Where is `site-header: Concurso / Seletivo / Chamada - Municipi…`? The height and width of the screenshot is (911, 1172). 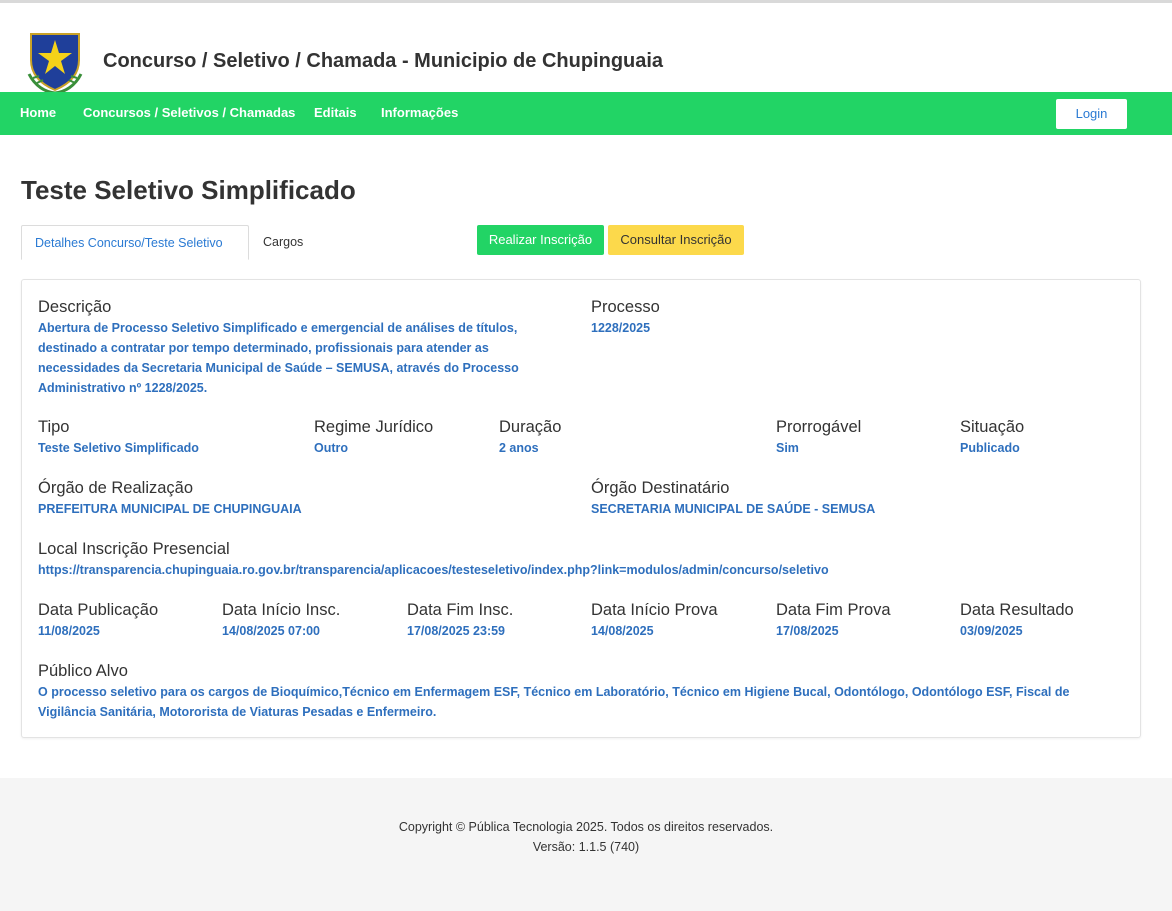 site-header: Concurso / Seletivo / Chamada - Municipi… is located at coordinates (586, 48).